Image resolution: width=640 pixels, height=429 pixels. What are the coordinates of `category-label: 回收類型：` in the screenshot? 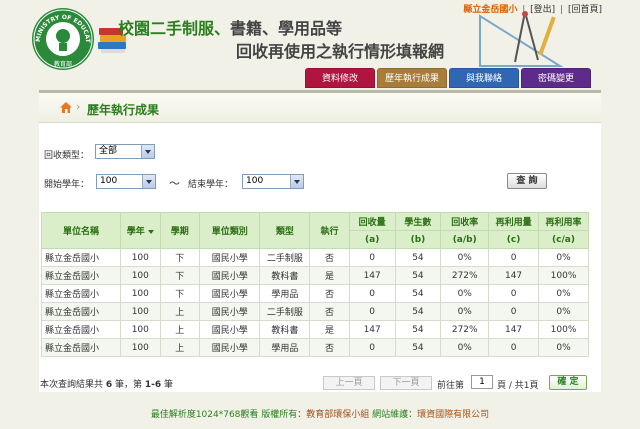 It's located at (67, 156).